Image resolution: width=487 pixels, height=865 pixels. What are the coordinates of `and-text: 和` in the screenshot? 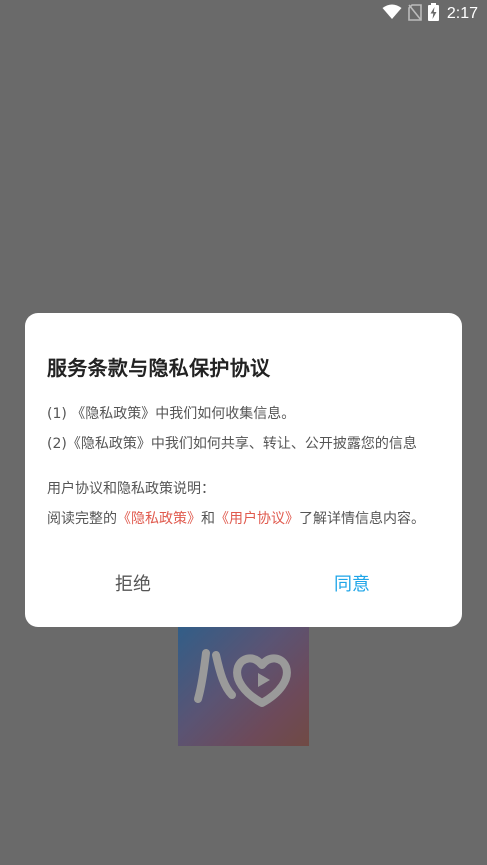 It's located at (208, 519).